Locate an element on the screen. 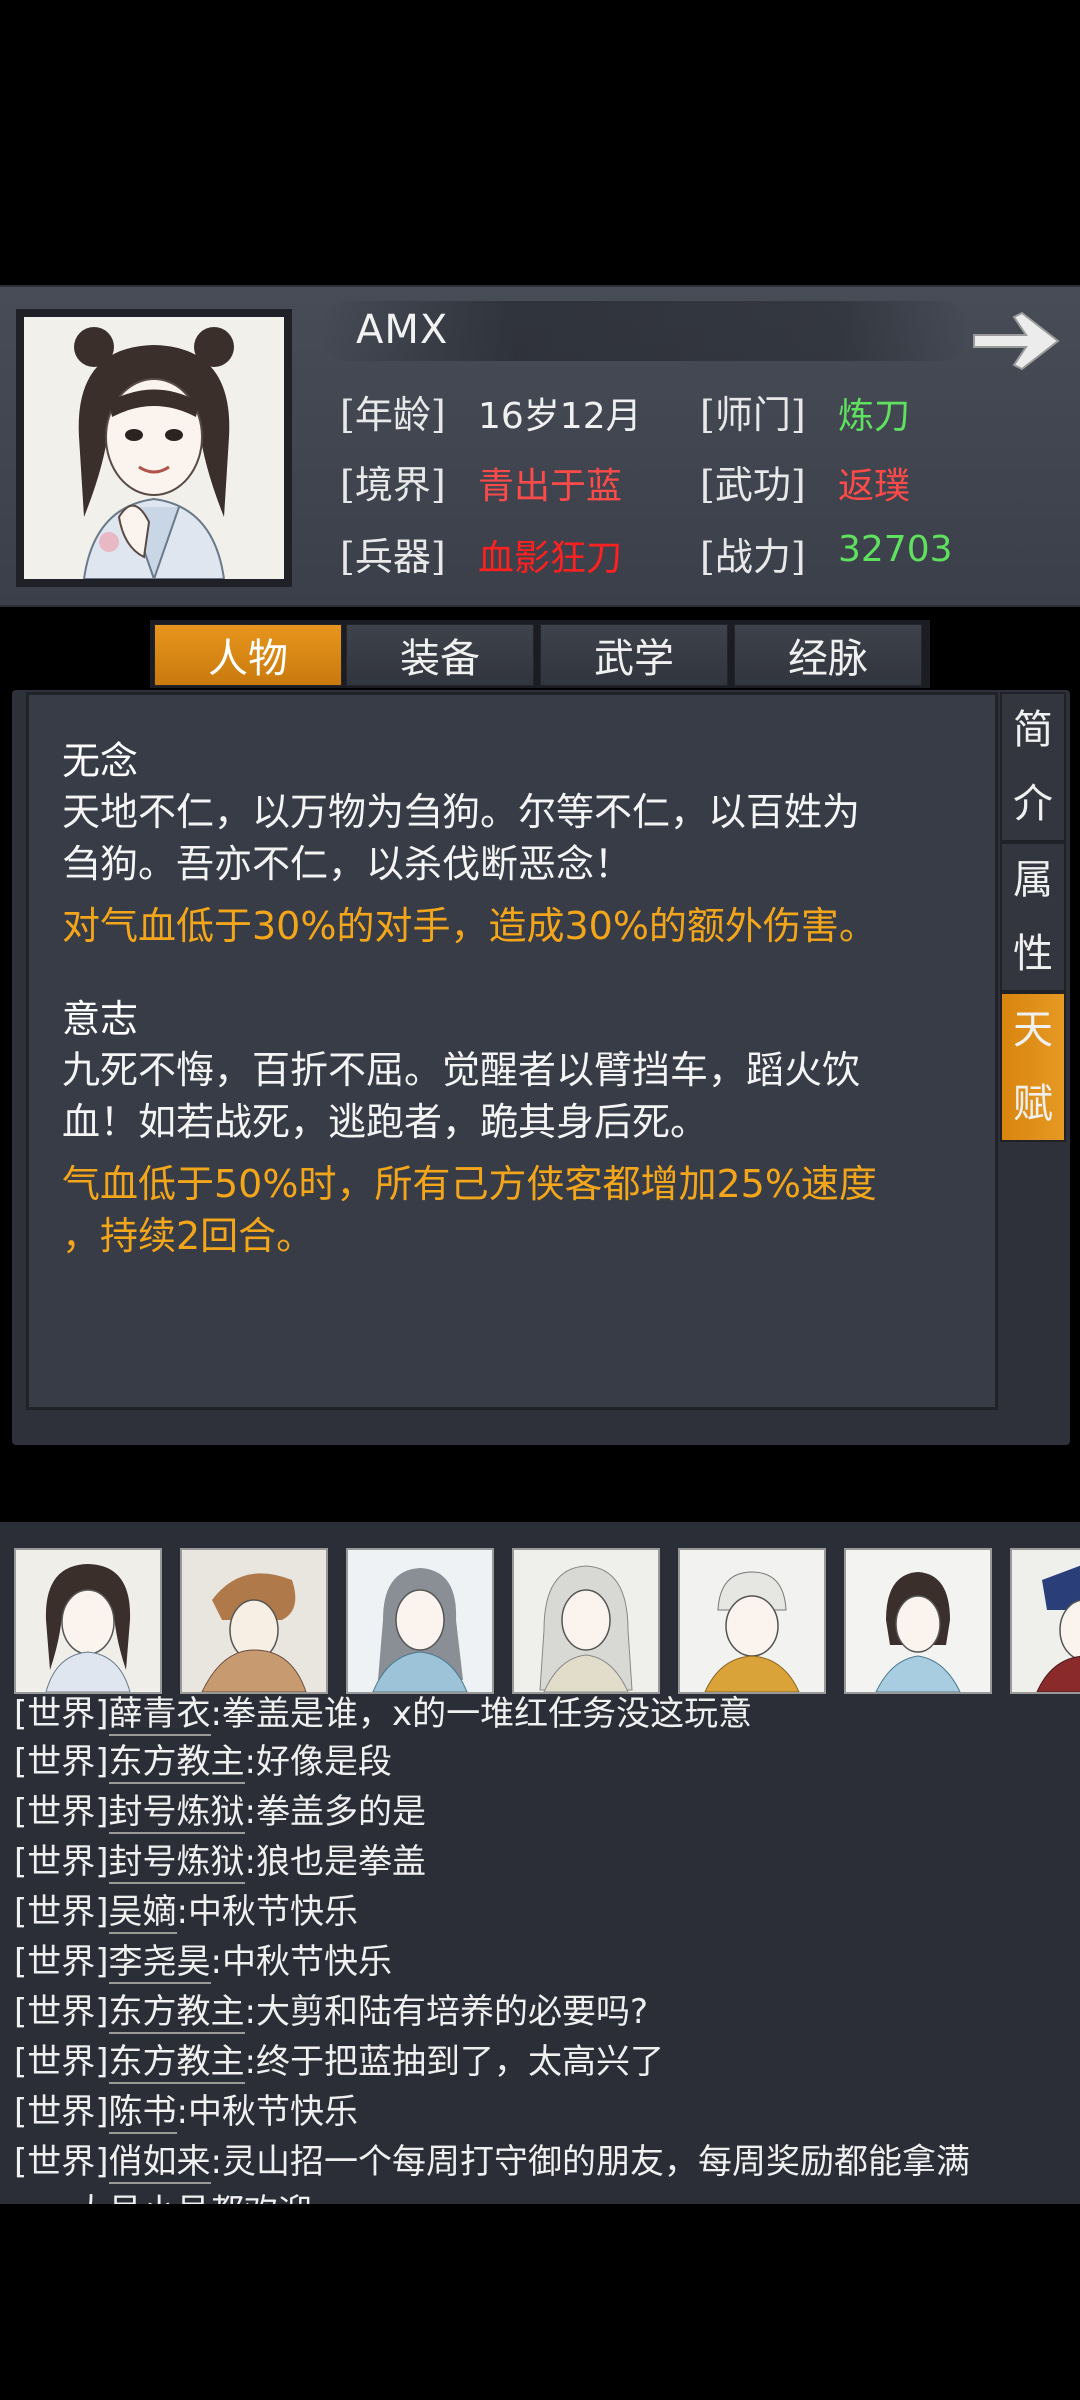 The width and height of the screenshot is (1080, 2400). martial-label: [武功] is located at coordinates (753, 485).